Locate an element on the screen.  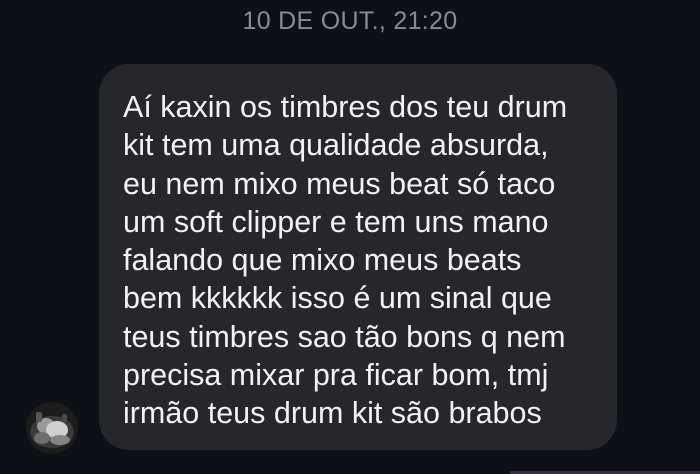
avatar-photo-icon is located at coordinates (52, 428).